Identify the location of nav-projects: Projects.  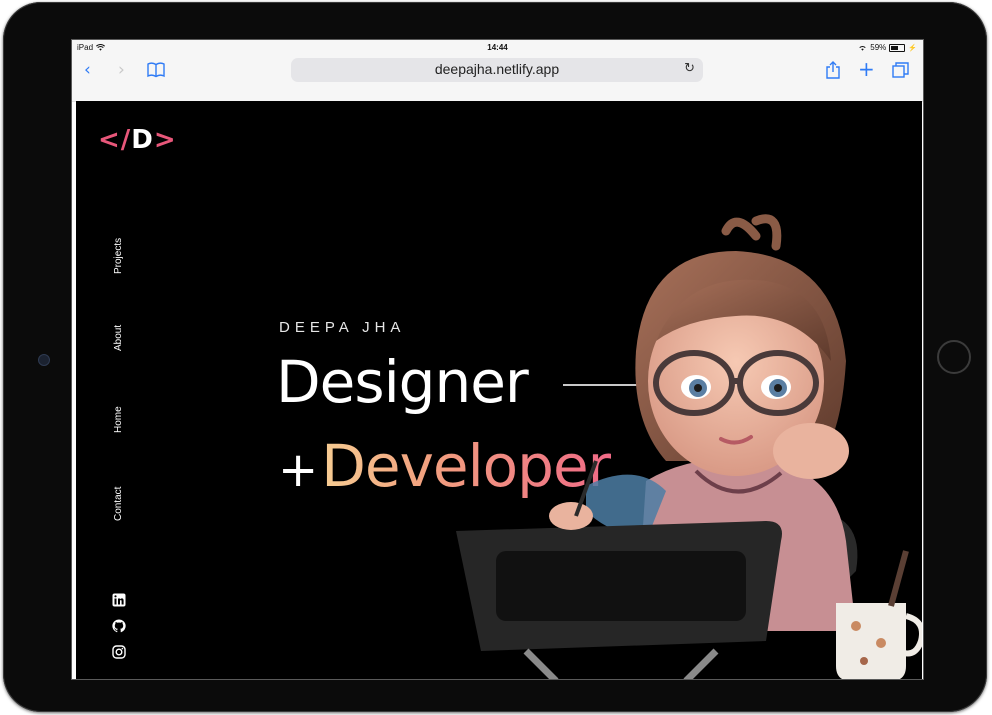
(118, 256).